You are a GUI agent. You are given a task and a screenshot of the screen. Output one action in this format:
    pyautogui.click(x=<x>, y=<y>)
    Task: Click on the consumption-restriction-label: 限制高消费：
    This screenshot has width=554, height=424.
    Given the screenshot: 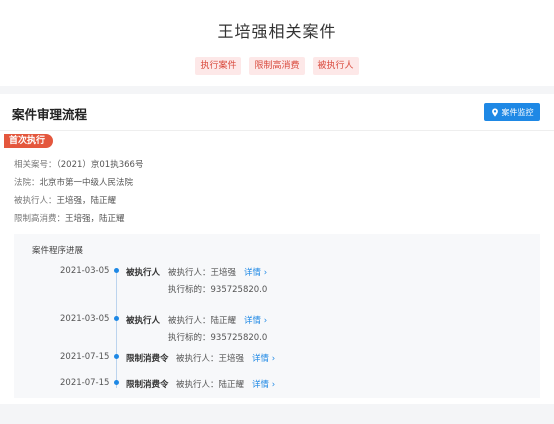 What is the action you would take?
    pyautogui.click(x=40, y=219)
    